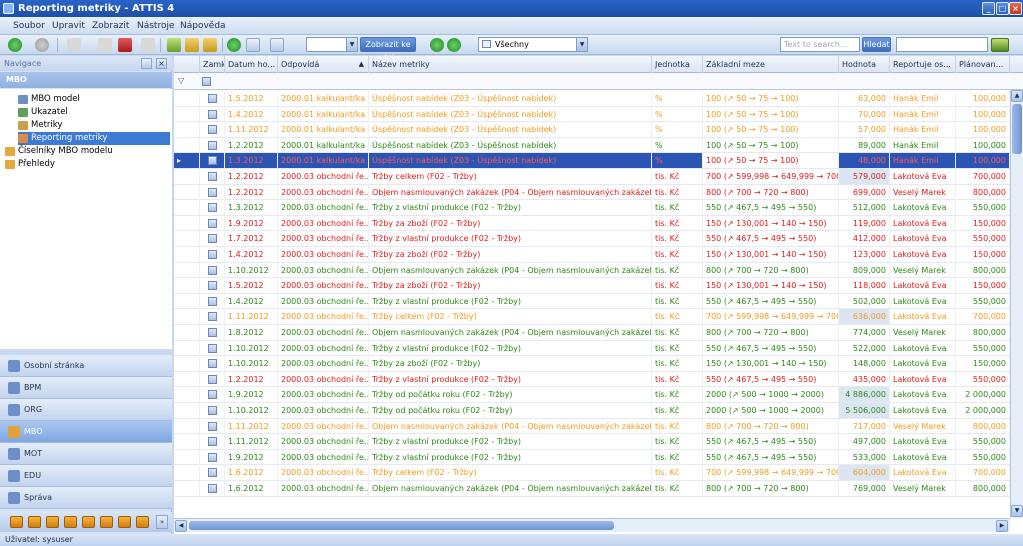 The width and height of the screenshot is (1023, 546). I want to click on tree-item-ukazatel: Ukazatel, so click(43, 112).